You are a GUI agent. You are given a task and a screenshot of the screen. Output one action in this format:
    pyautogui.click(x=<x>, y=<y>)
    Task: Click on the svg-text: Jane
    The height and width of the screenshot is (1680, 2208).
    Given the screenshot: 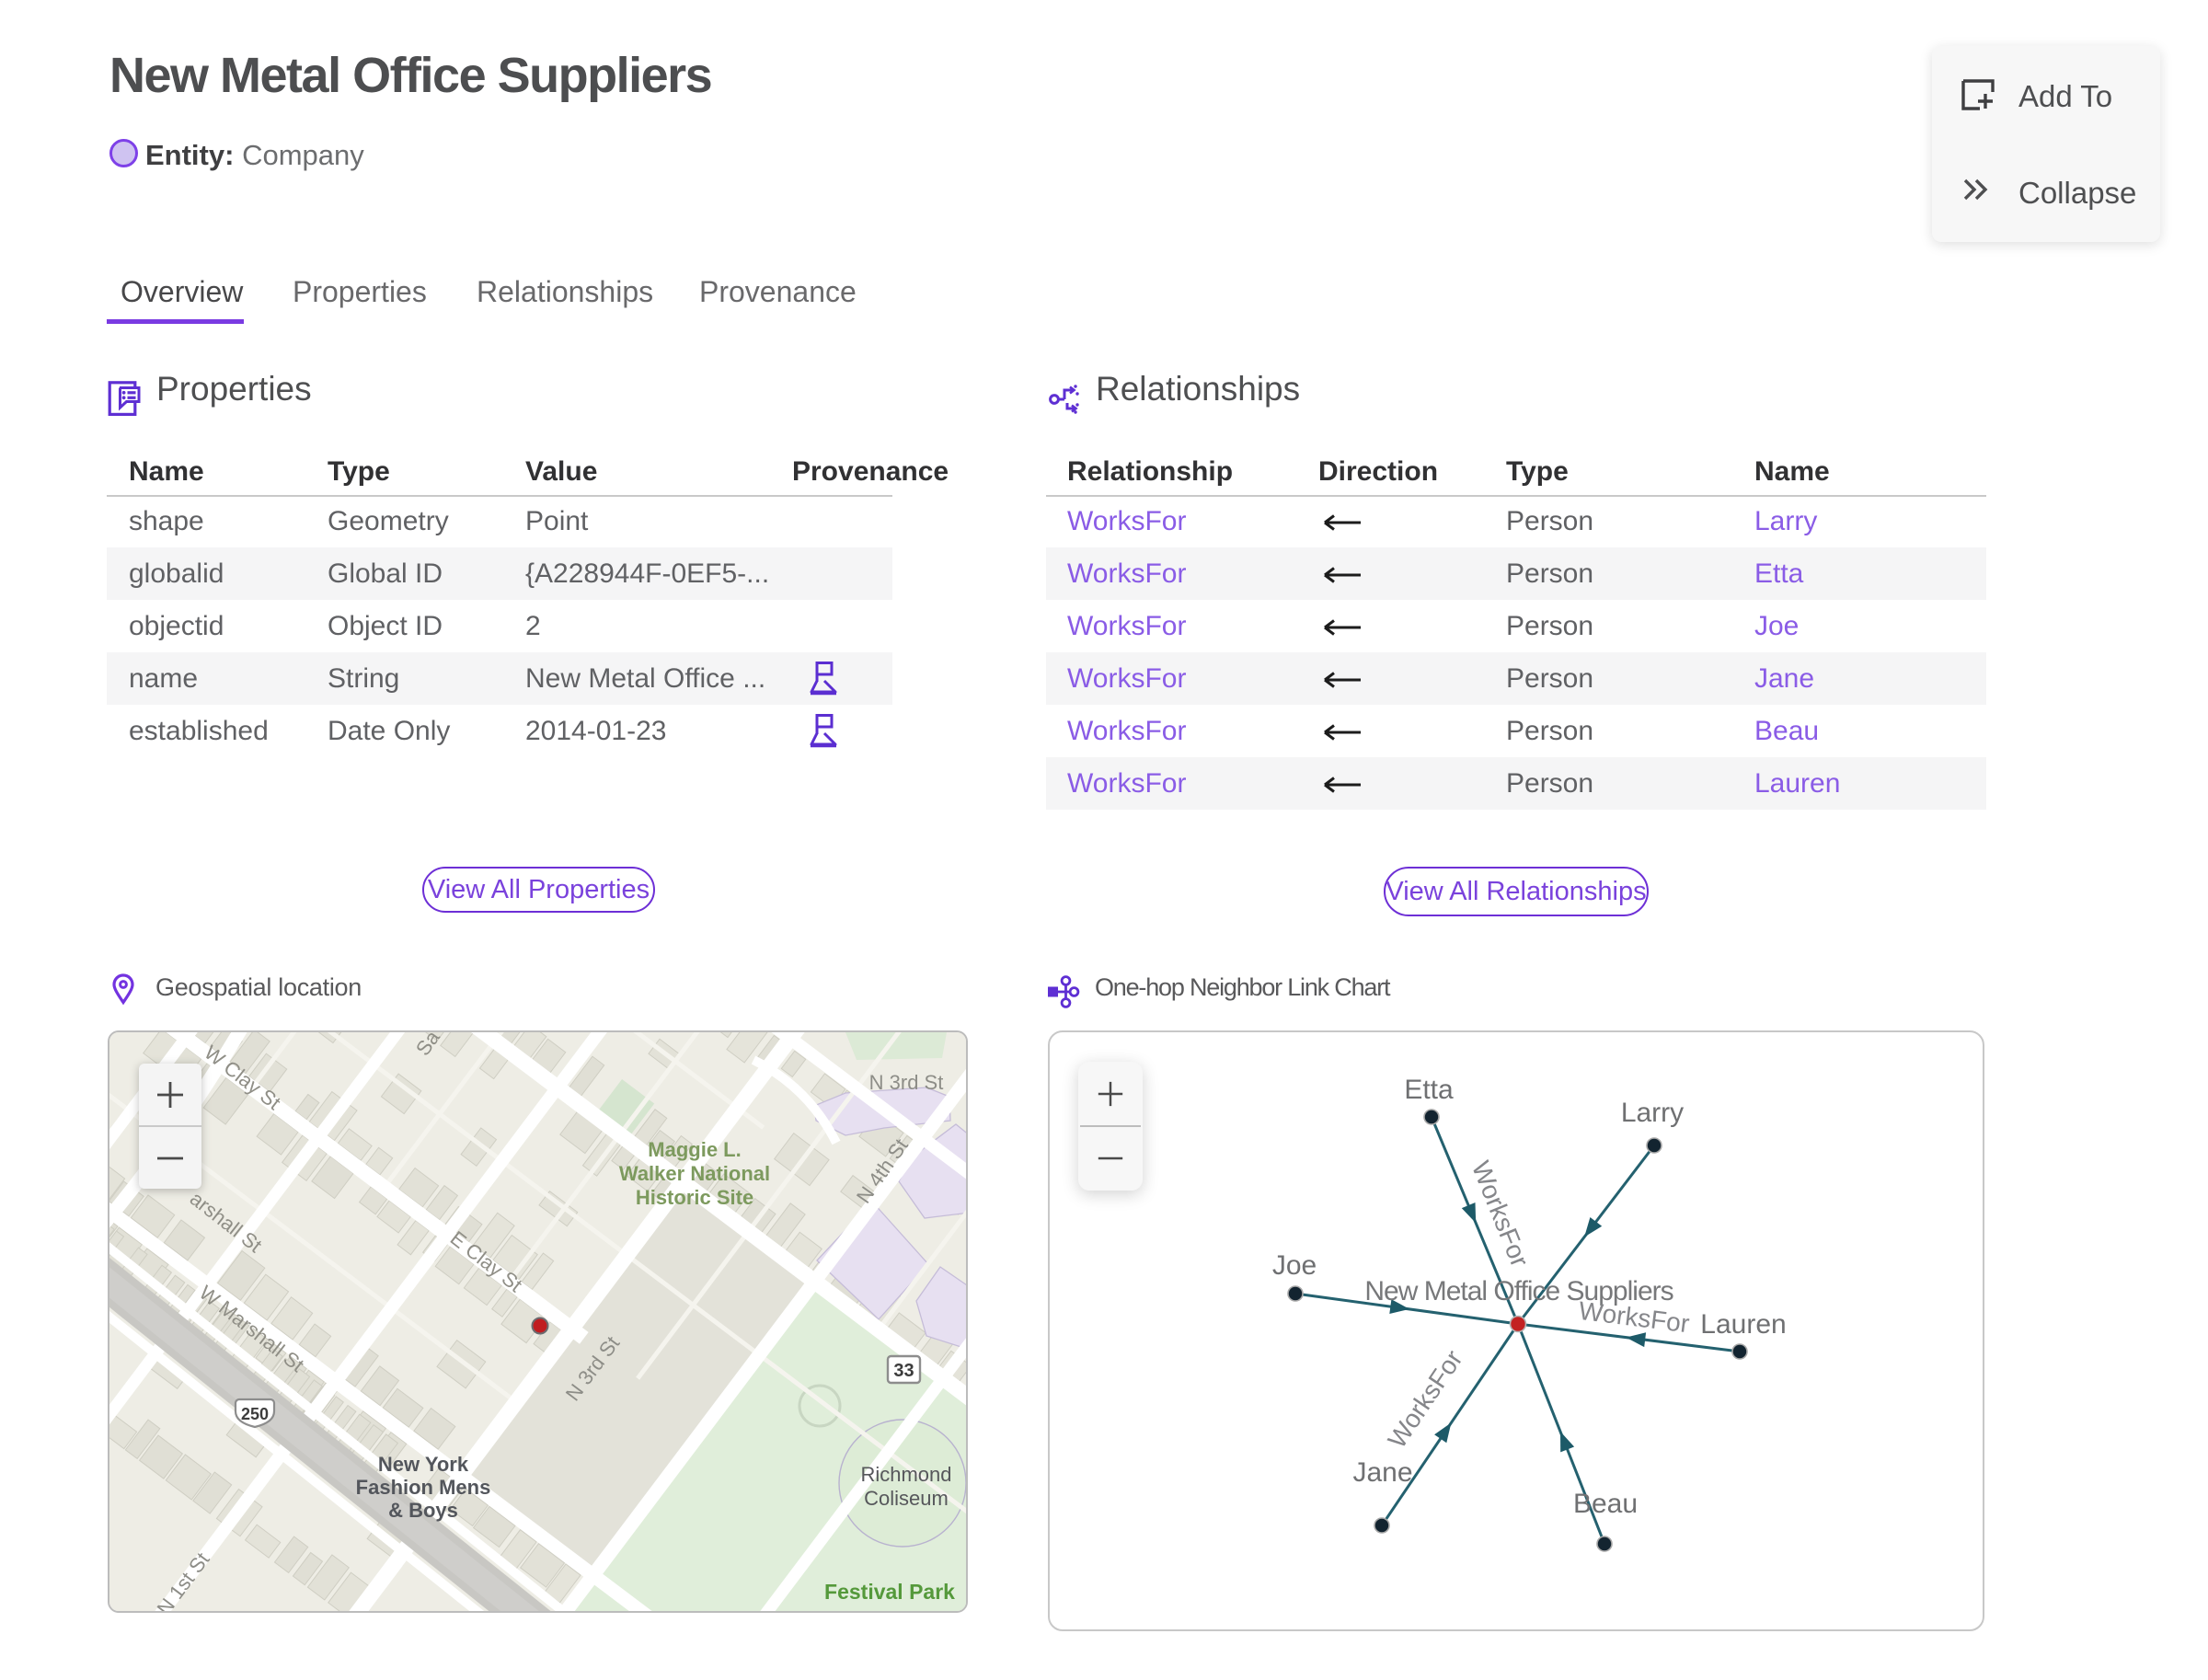 What is the action you would take?
    pyautogui.click(x=1382, y=1472)
    